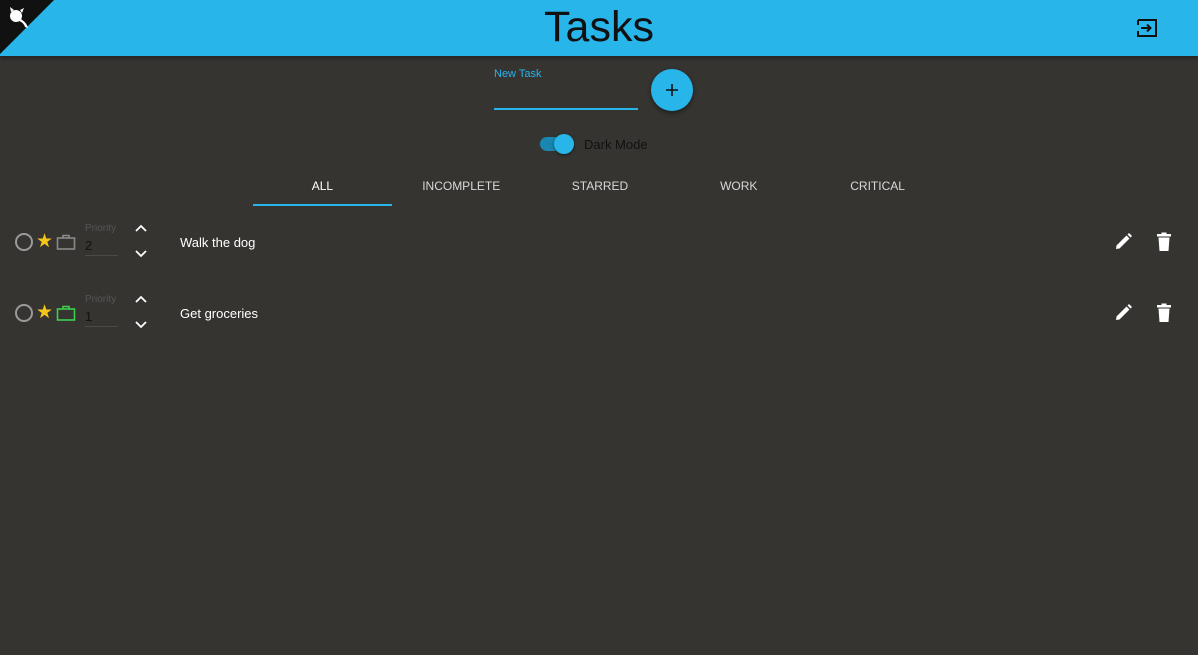  I want to click on page-title: Tasks, so click(599, 27).